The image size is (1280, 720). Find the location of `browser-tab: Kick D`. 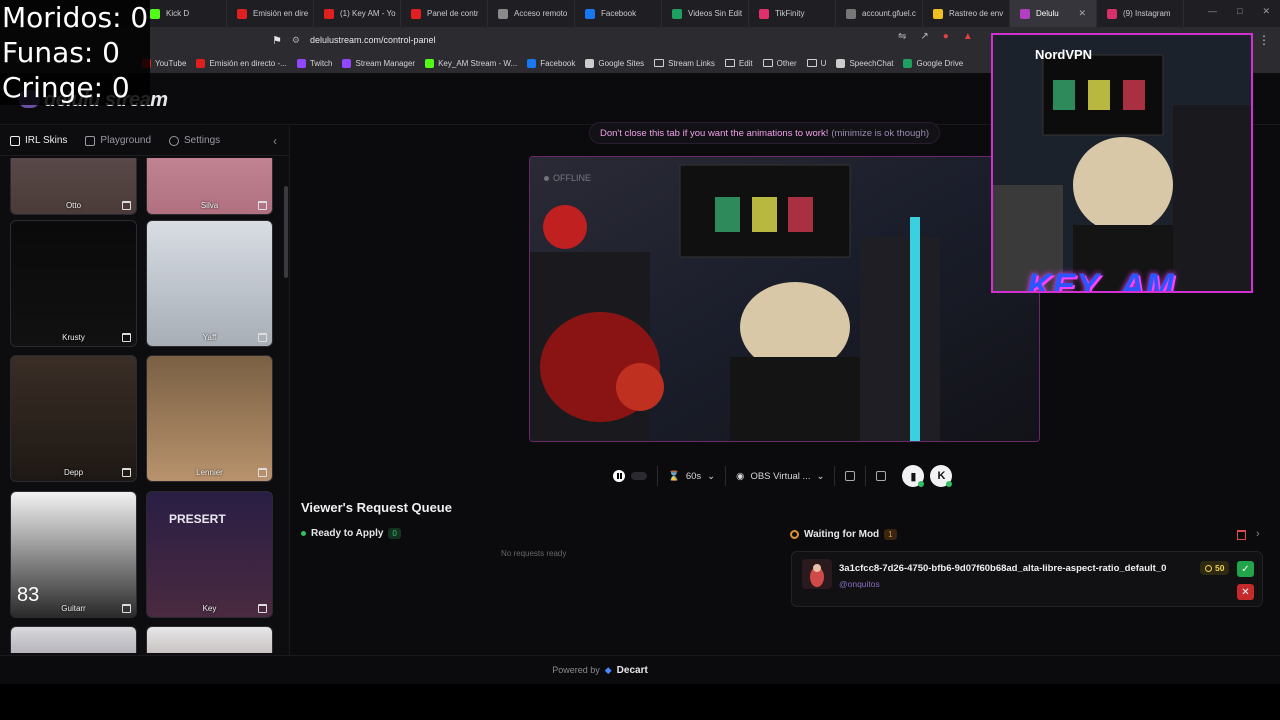

browser-tab: Kick D is located at coordinates (183, 13).